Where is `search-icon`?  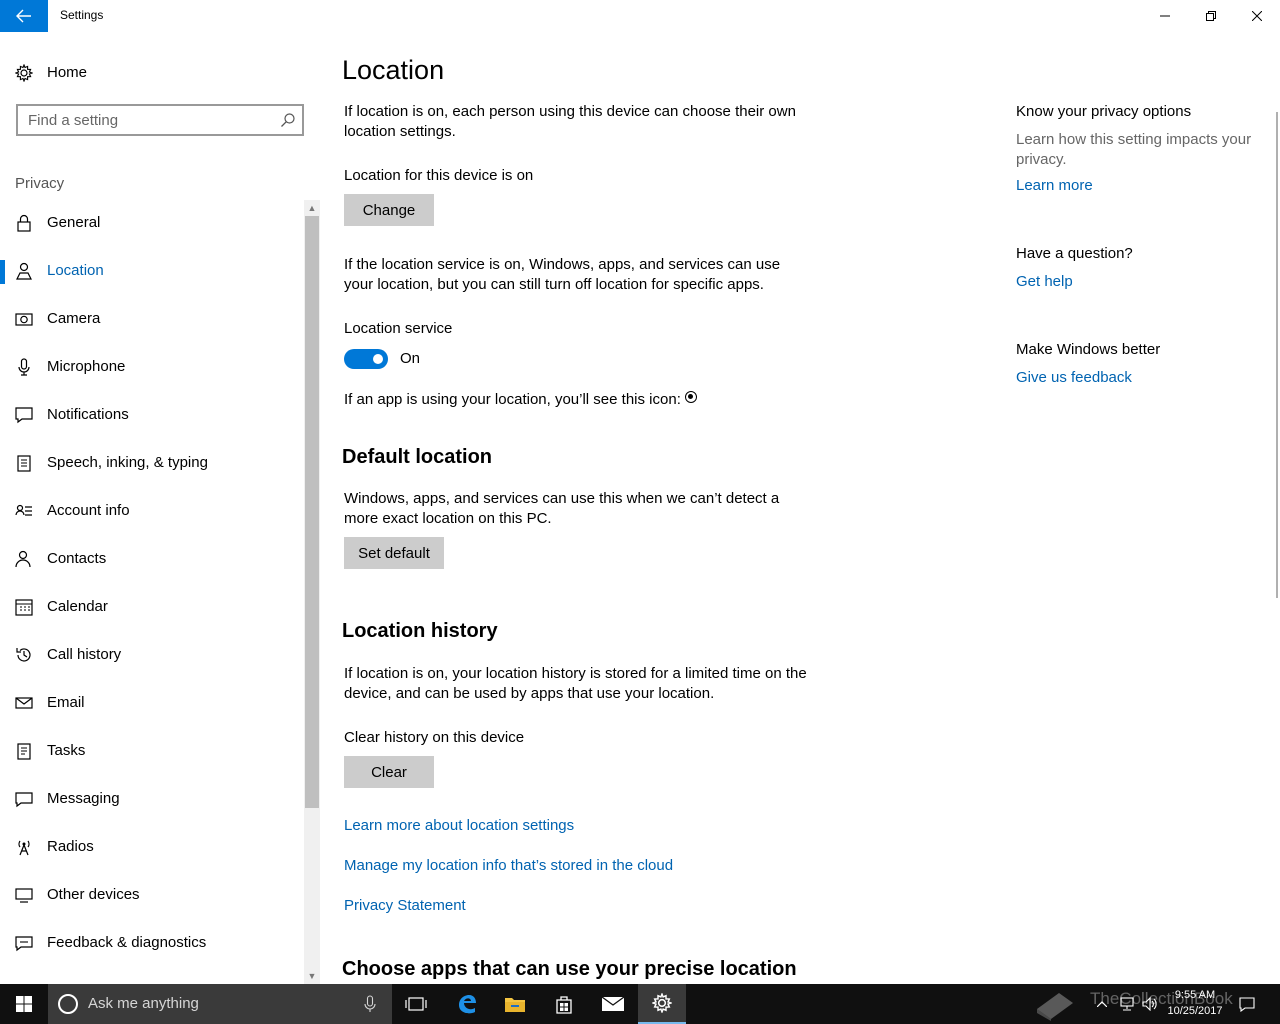 search-icon is located at coordinates (288, 120).